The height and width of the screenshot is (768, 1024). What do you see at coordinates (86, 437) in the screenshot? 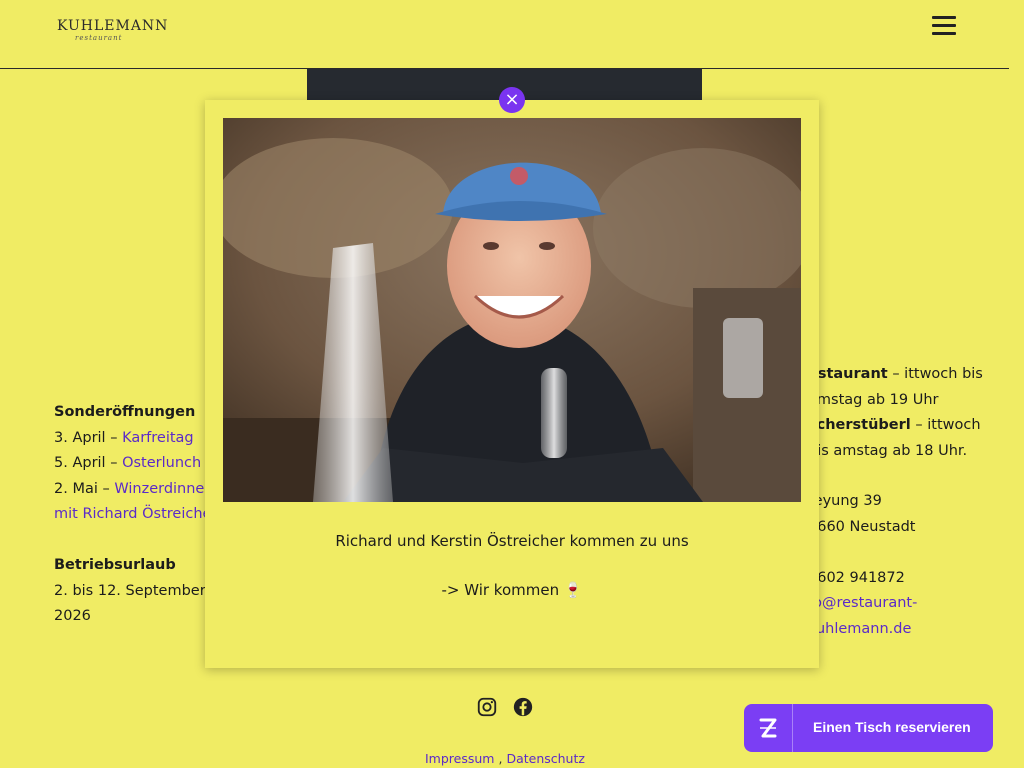
I see `special-date: 3. April –` at bounding box center [86, 437].